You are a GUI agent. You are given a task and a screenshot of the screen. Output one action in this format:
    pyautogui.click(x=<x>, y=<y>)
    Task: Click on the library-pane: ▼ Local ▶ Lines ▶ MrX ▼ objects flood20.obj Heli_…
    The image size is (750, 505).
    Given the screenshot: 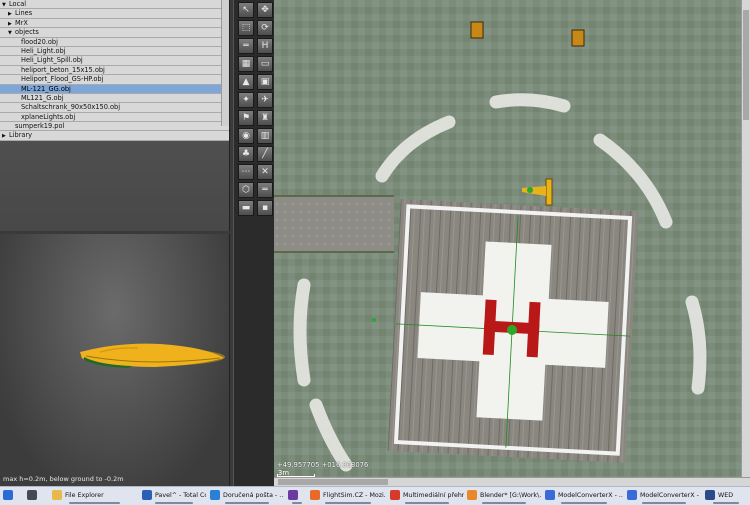 What is the action you would take?
    pyautogui.click(x=115, y=115)
    